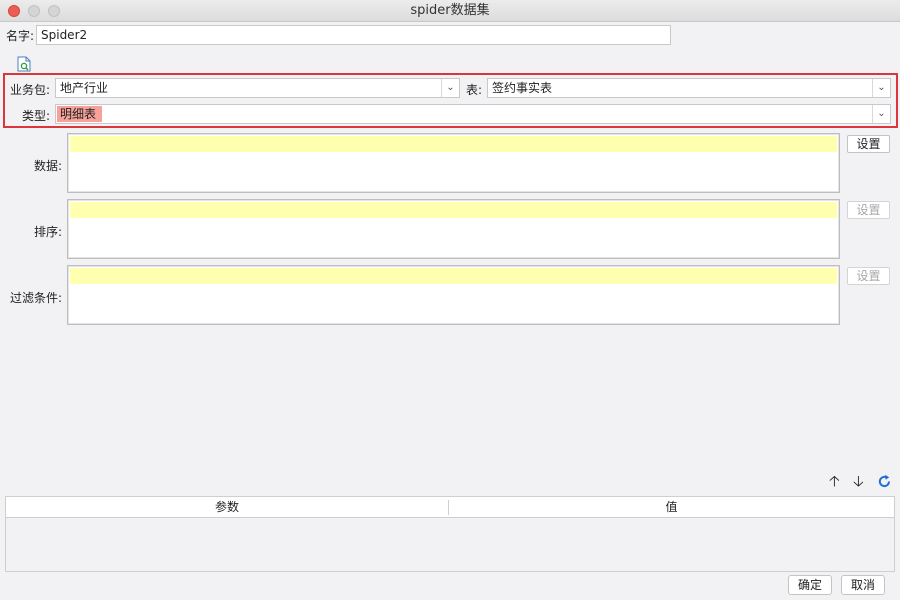  Describe the element at coordinates (353, 35) in the screenshot. I see `name-input: Spider2` at that location.